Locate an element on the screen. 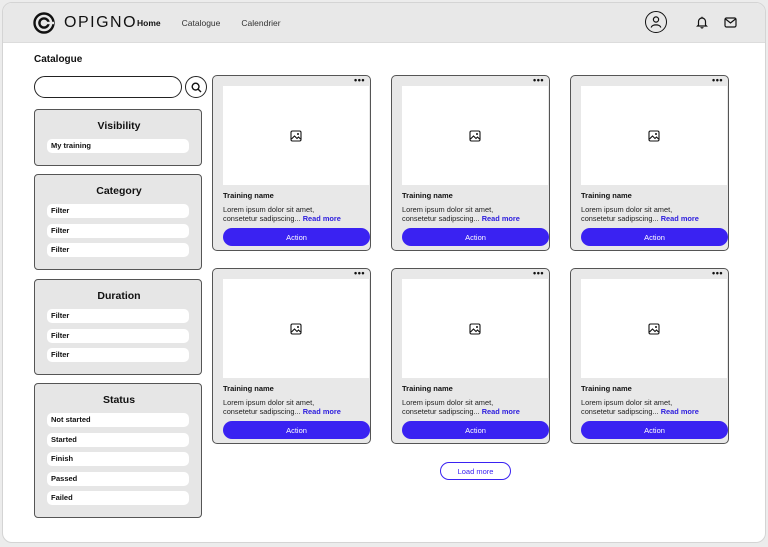 The height and width of the screenshot is (547, 768). top-bar: OPIGNO Home Catalogue Calendrier is located at coordinates (384, 23).